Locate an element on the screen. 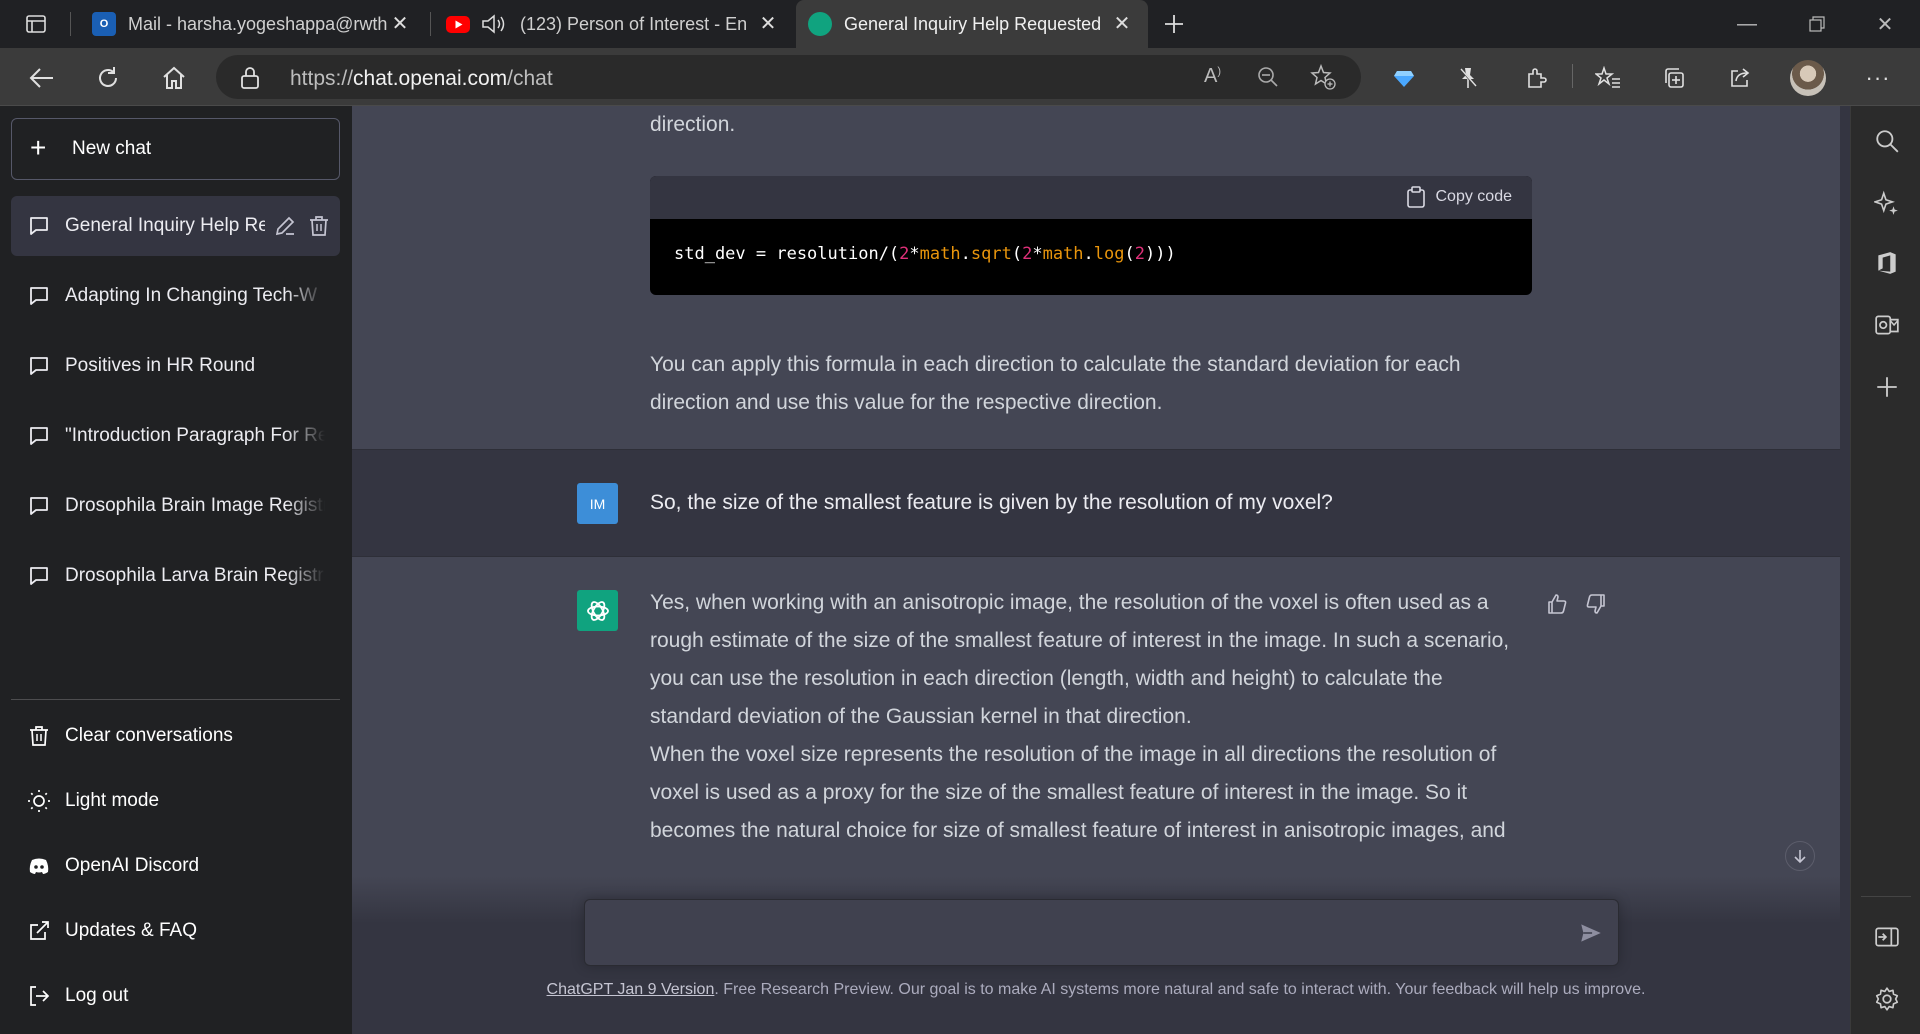  lock-icon is located at coordinates (250, 80).